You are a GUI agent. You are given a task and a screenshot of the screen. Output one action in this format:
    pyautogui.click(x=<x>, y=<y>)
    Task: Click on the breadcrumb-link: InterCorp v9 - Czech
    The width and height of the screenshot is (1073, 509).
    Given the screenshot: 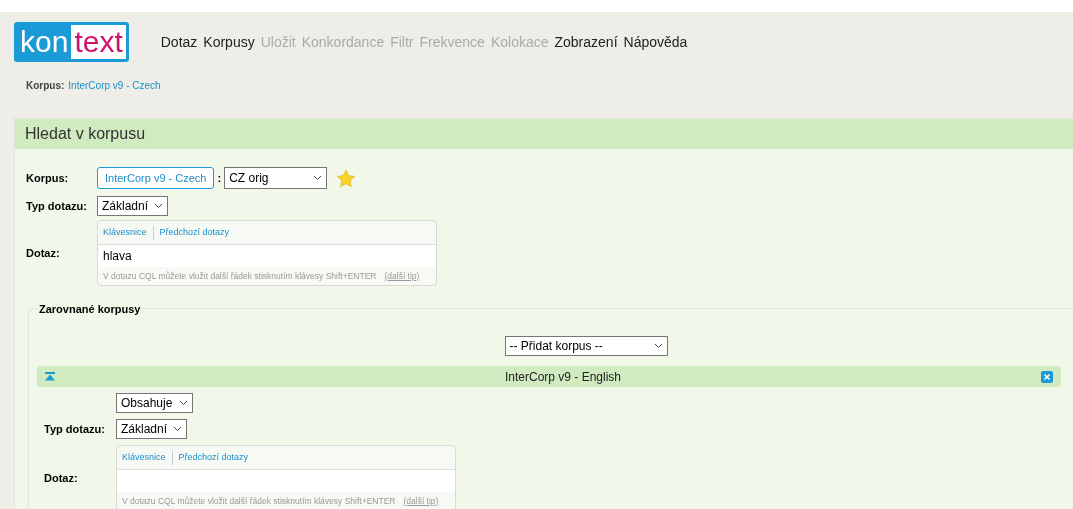 What is the action you would take?
    pyautogui.click(x=114, y=85)
    